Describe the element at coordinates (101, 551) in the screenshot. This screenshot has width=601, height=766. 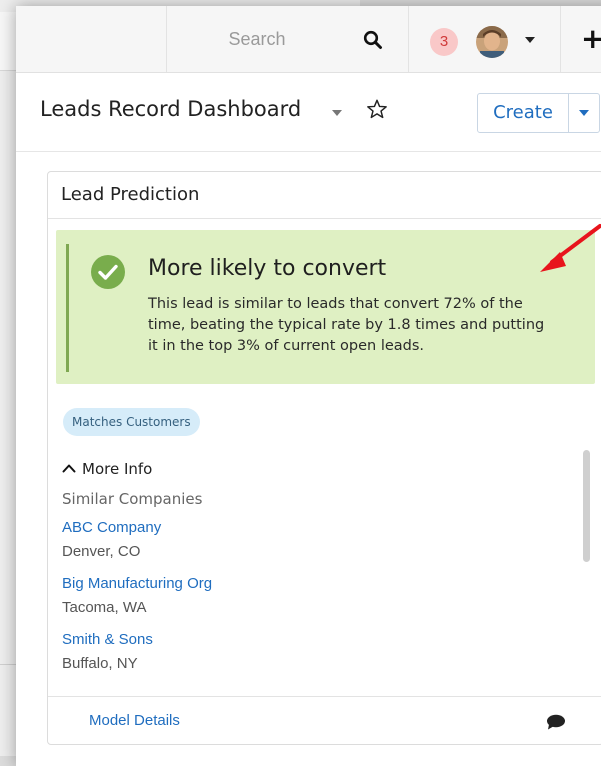
I see `company-location: Denver, CO` at that location.